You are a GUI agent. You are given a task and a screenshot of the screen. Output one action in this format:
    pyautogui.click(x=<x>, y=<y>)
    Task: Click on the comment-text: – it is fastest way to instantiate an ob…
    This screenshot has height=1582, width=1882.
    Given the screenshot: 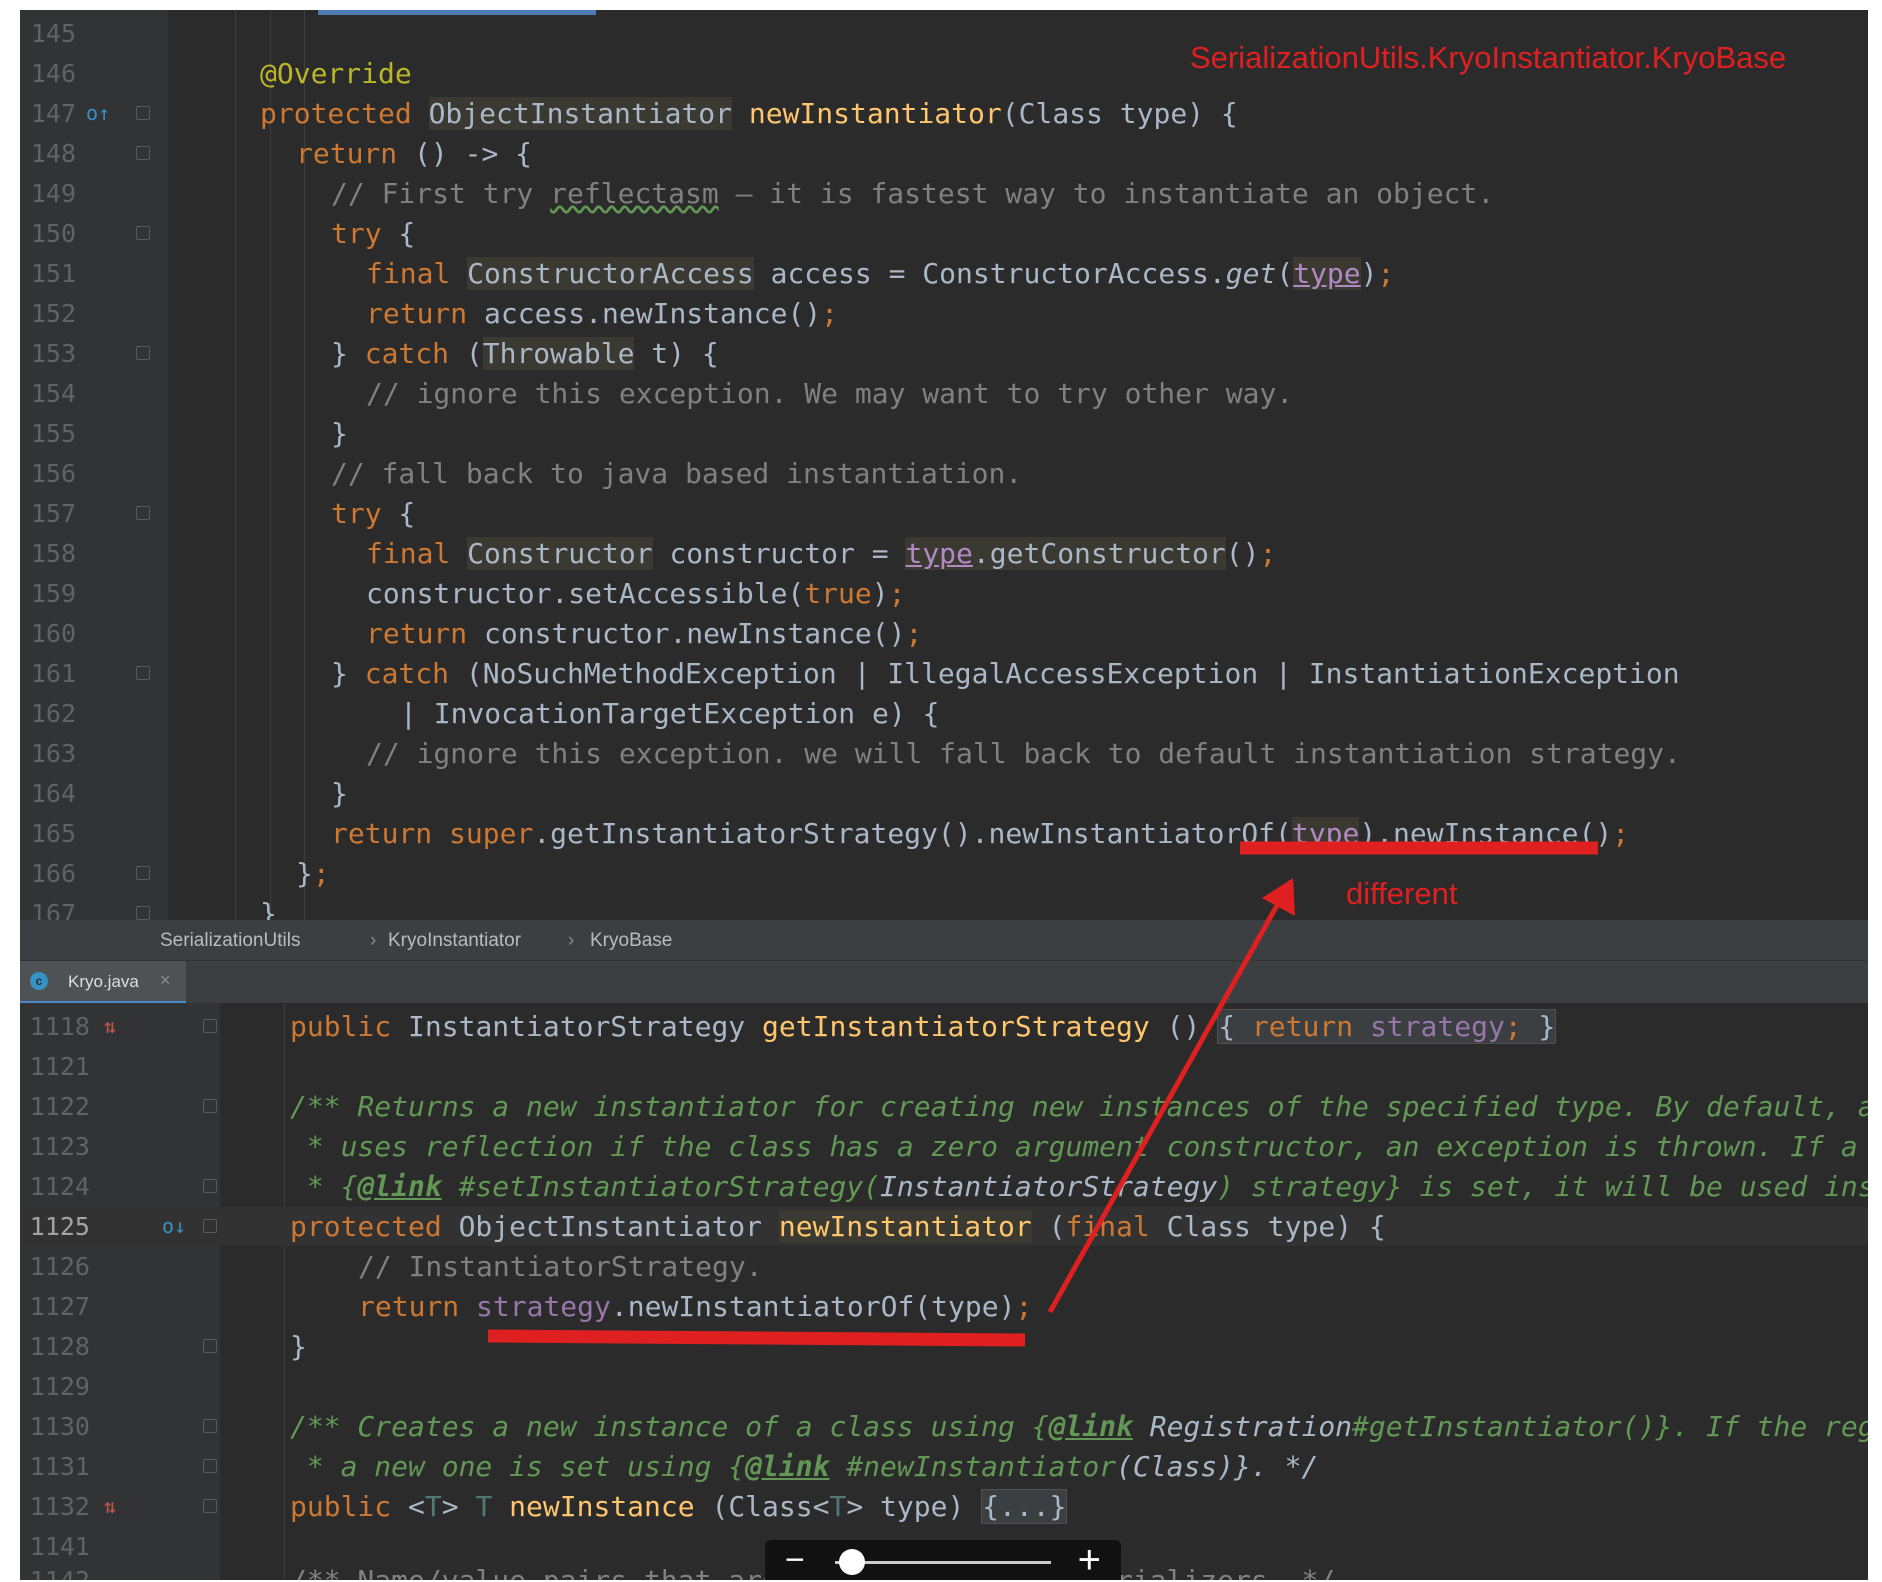 What is the action you would take?
    pyautogui.click(x=1106, y=193)
    